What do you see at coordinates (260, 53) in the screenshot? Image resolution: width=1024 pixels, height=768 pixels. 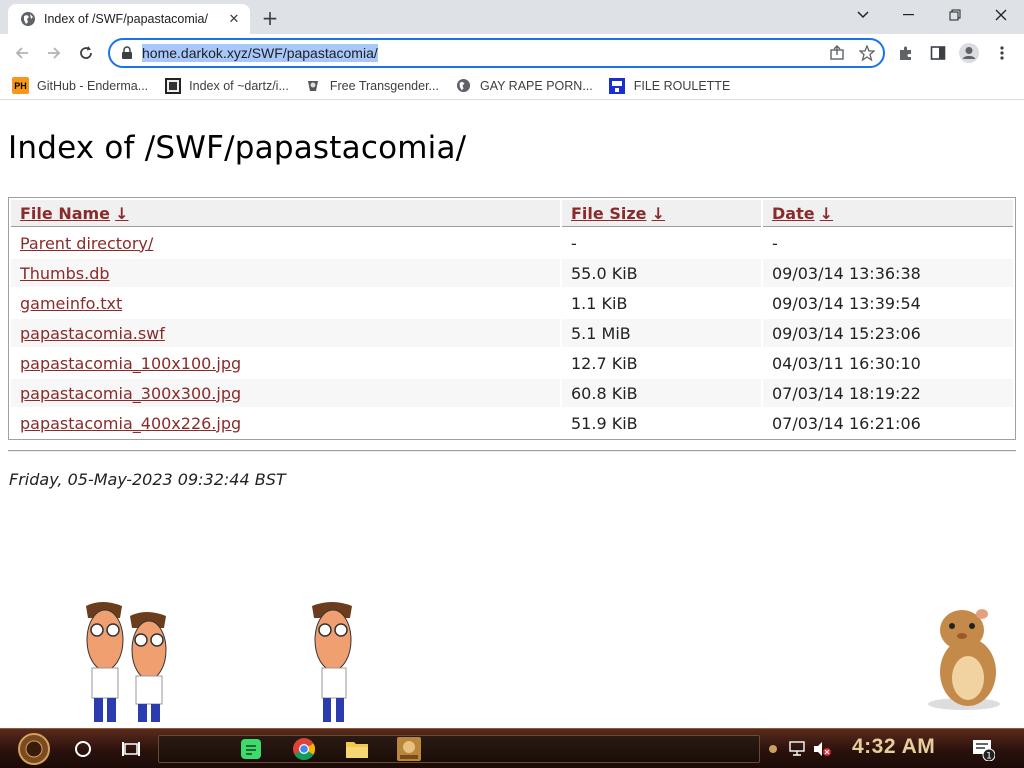 I see `url-text: home.darkok.xyz/SWF/papastacomia/` at bounding box center [260, 53].